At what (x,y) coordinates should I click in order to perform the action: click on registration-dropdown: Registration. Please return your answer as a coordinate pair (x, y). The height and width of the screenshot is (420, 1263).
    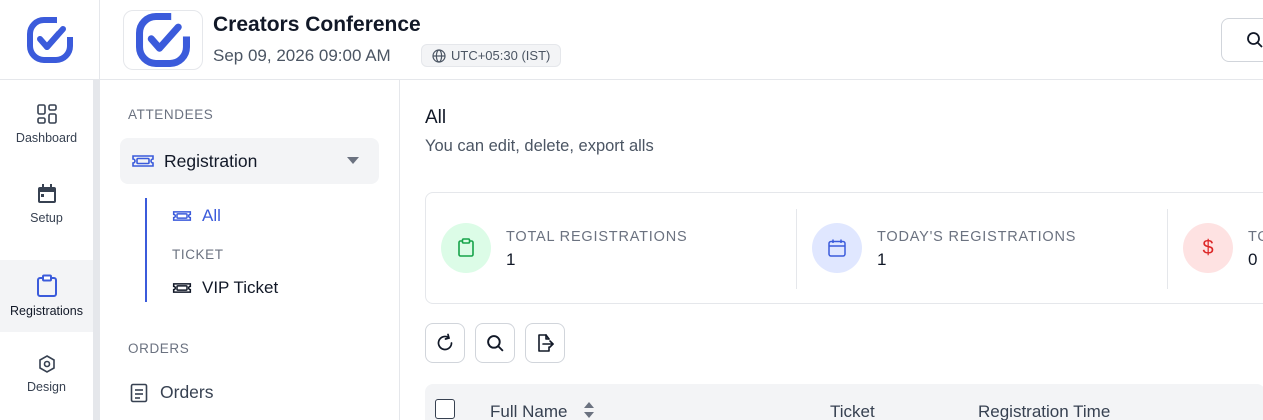
    Looking at the image, I should click on (249, 161).